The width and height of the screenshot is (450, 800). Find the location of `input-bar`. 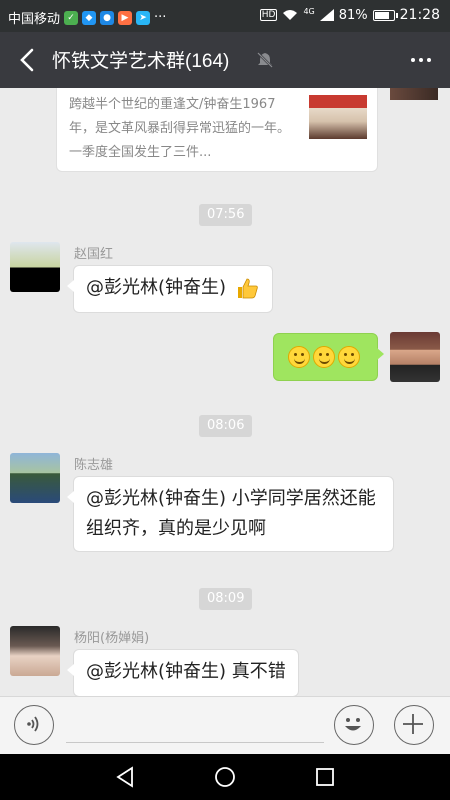

input-bar is located at coordinates (225, 725).